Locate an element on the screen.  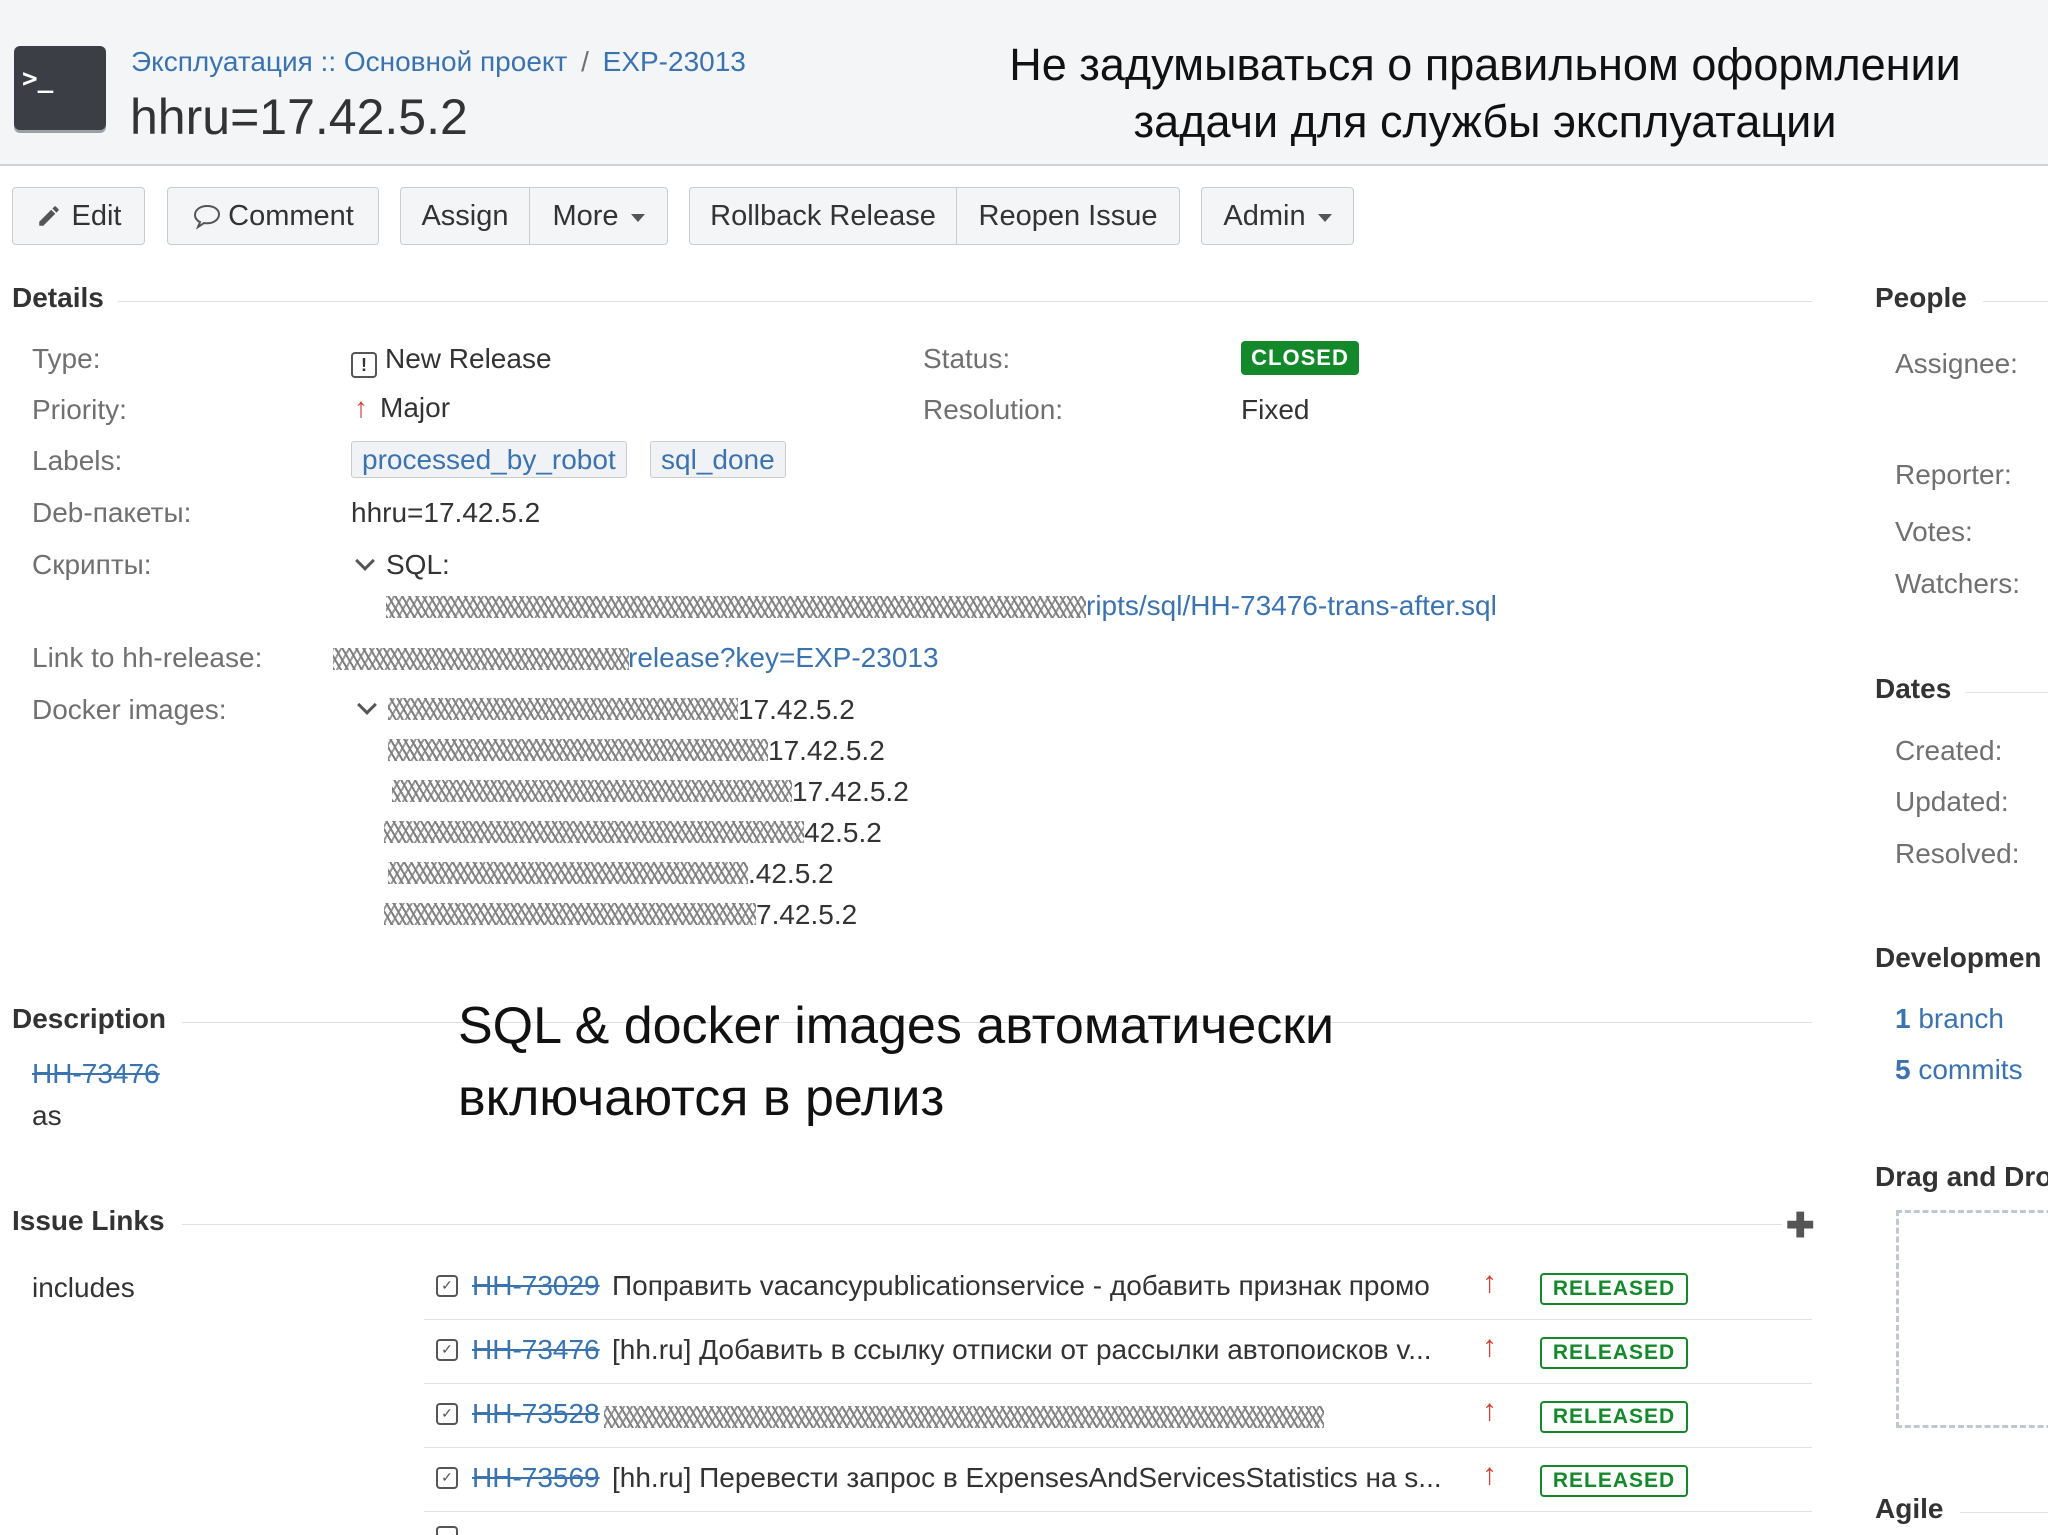
more-button: More is located at coordinates (598, 216).